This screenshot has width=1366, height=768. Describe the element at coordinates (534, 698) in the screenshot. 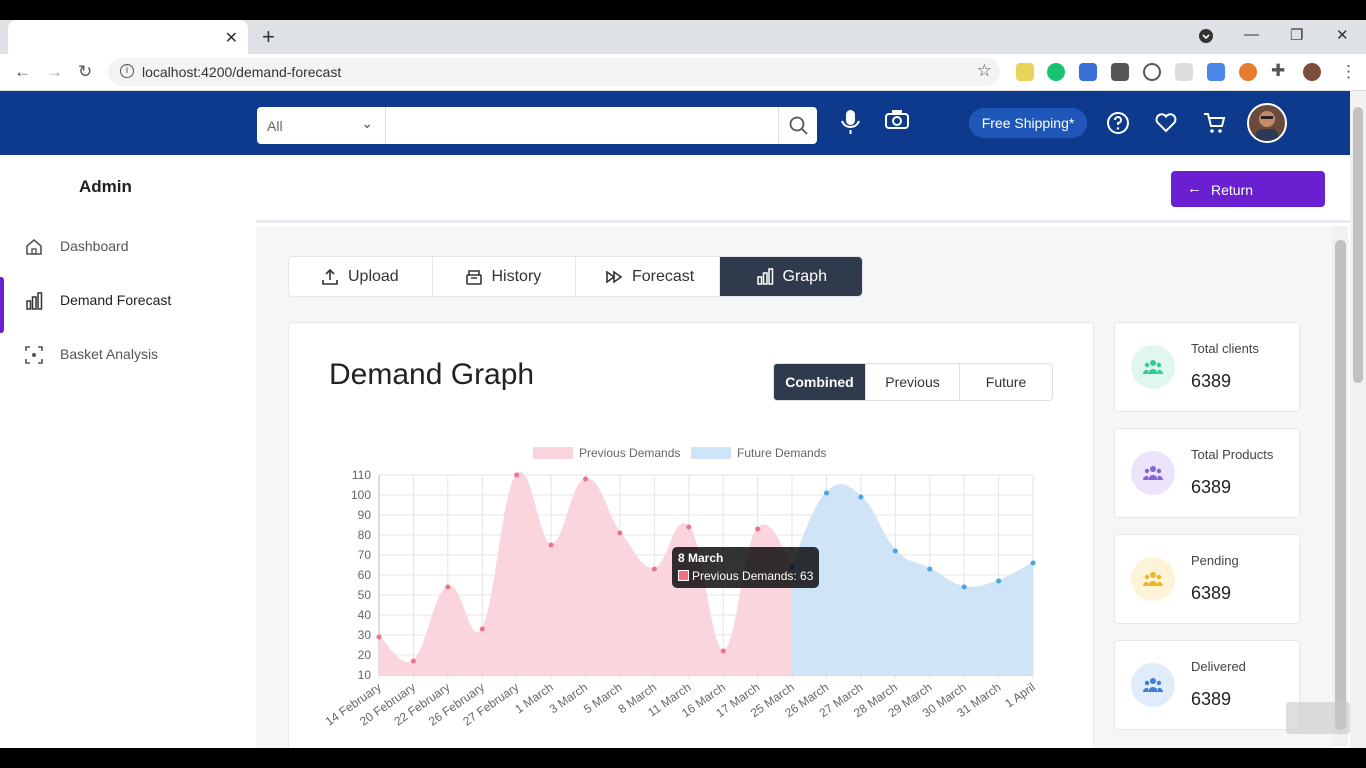

I see `x-tick-label: 1 March` at that location.